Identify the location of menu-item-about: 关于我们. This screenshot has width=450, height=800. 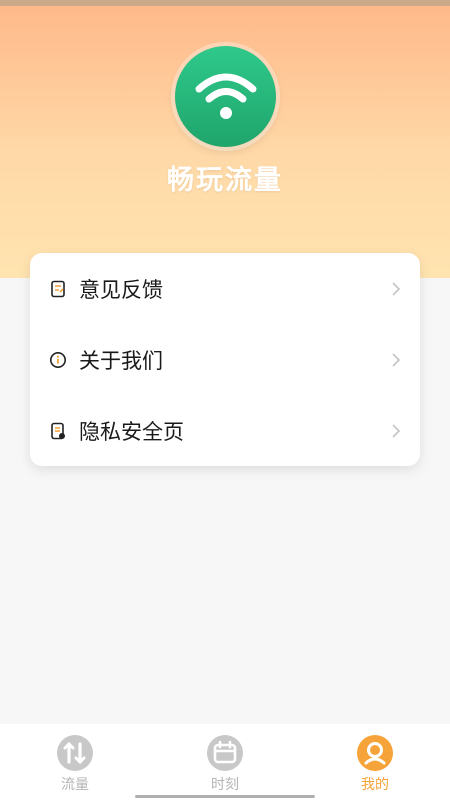
(225, 359).